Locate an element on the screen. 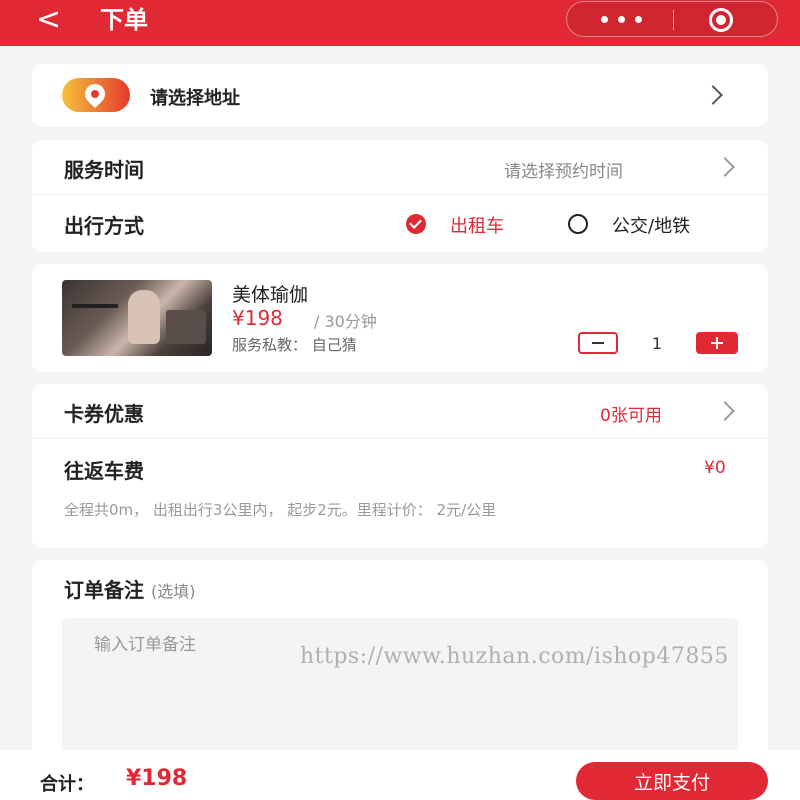  address-label: 请选择地址 is located at coordinates (195, 98).